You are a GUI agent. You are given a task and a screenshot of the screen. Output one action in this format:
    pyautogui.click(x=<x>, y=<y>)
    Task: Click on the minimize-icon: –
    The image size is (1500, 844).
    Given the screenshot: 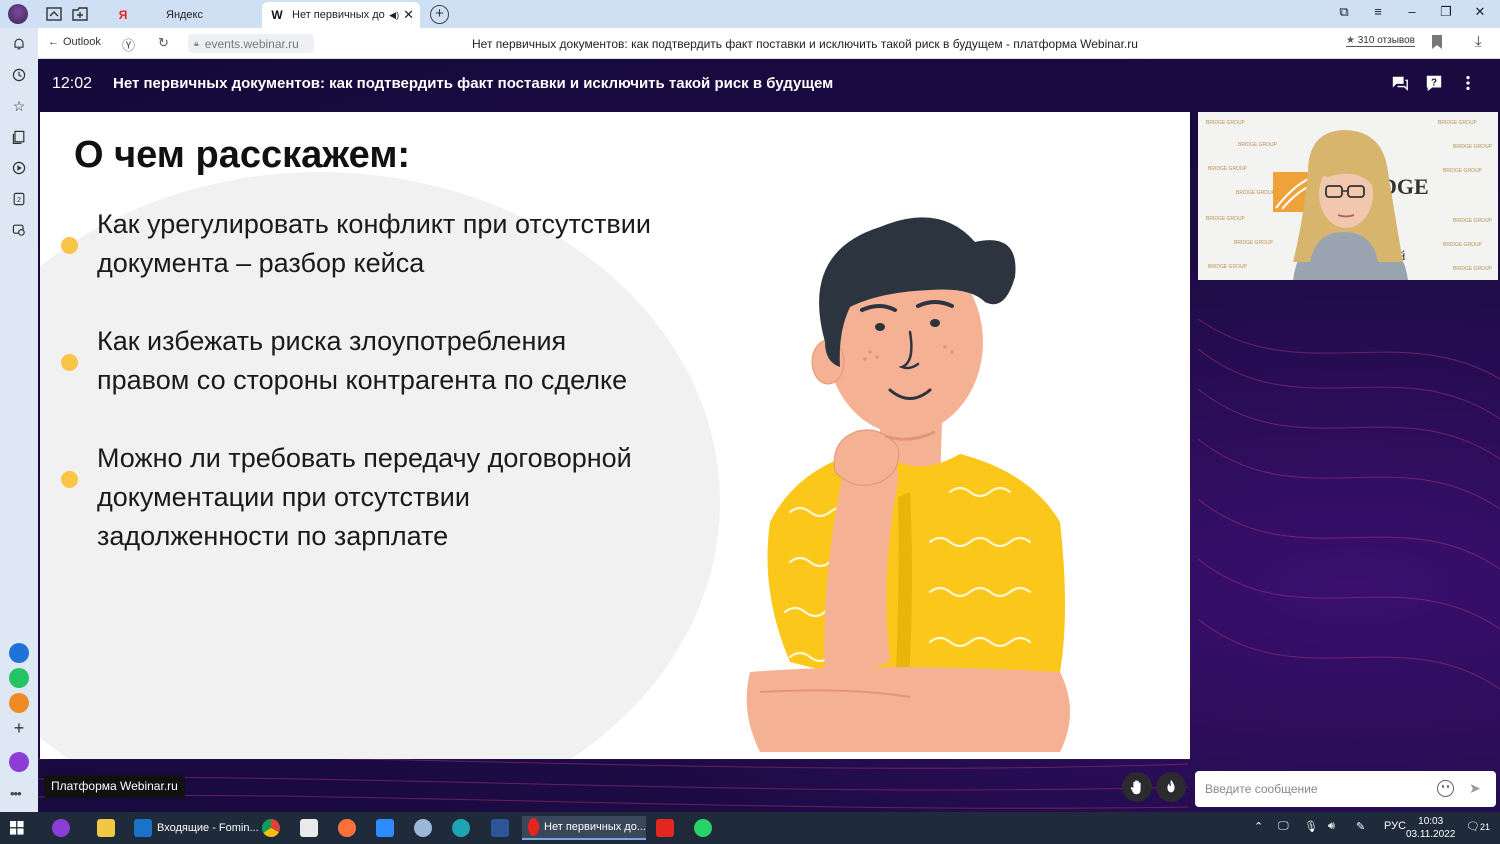 What is the action you would take?
    pyautogui.click(x=1412, y=11)
    